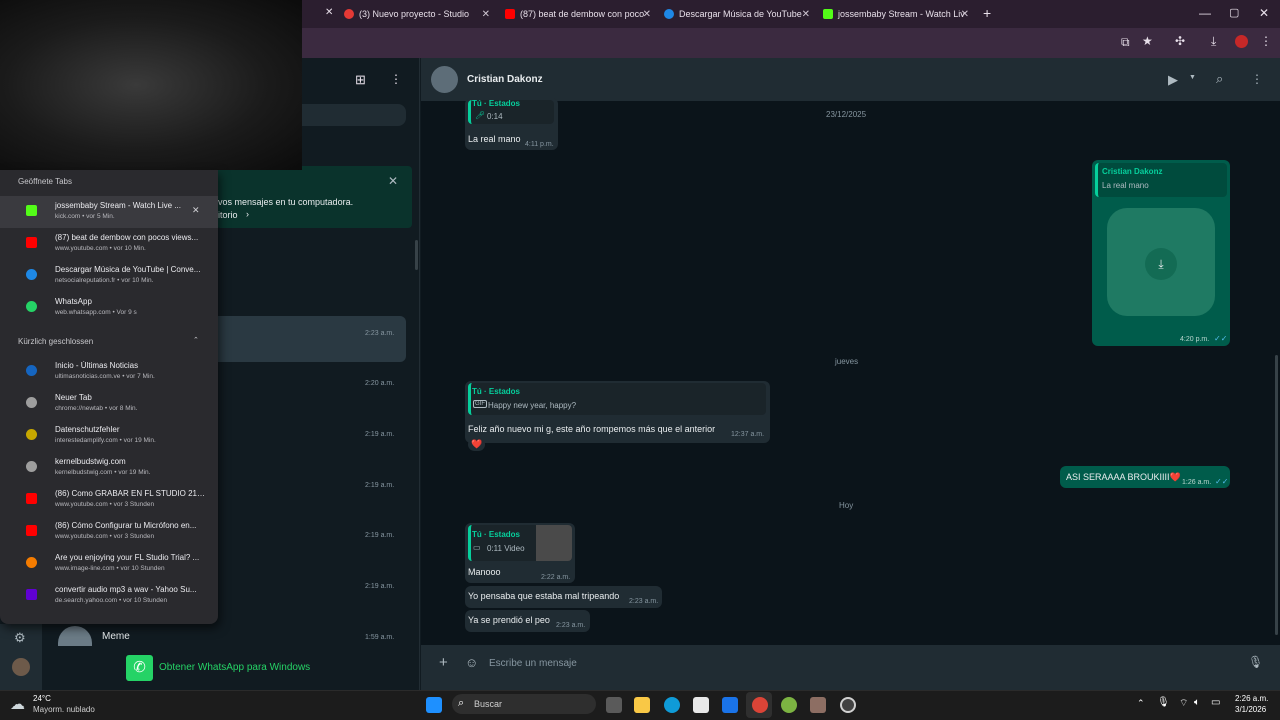 This screenshot has width=1280, height=720. I want to click on close-window-icon: ✕, so click(1264, 13).